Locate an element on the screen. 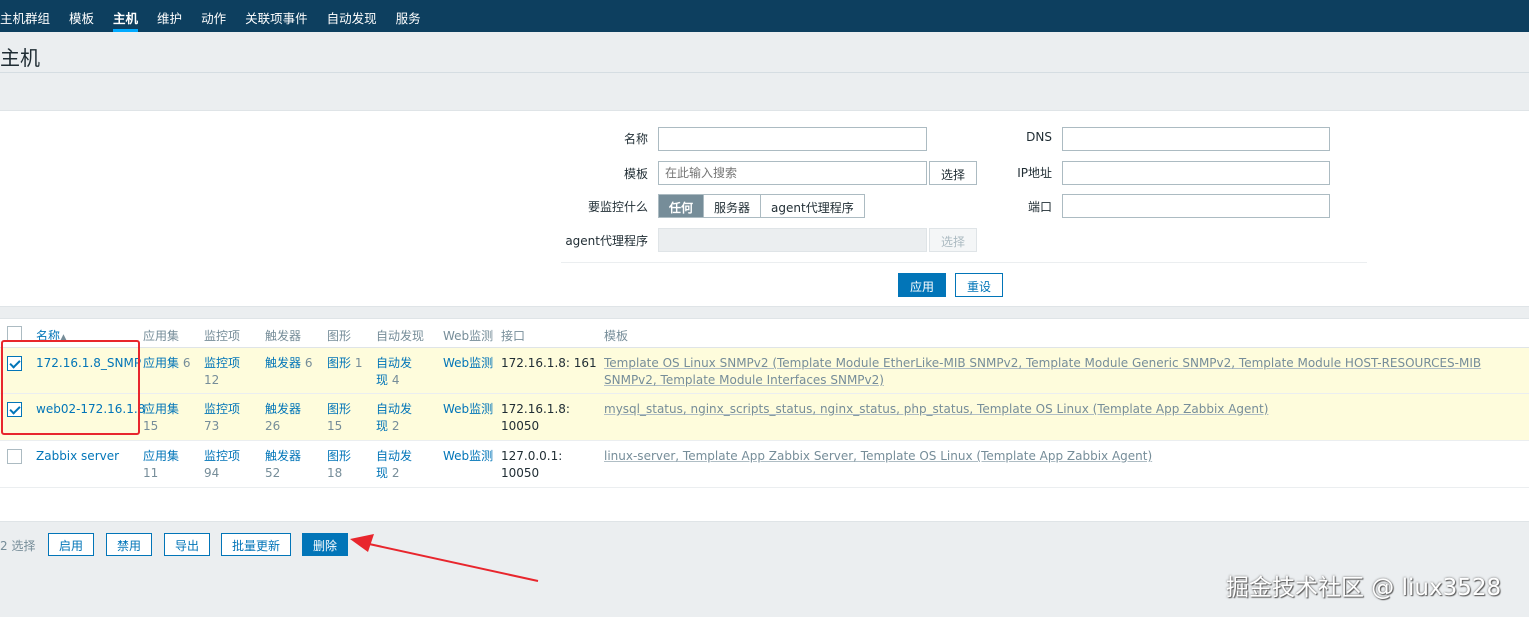 The image size is (1529, 617). column-items-header: 监控项 is located at coordinates (222, 336).